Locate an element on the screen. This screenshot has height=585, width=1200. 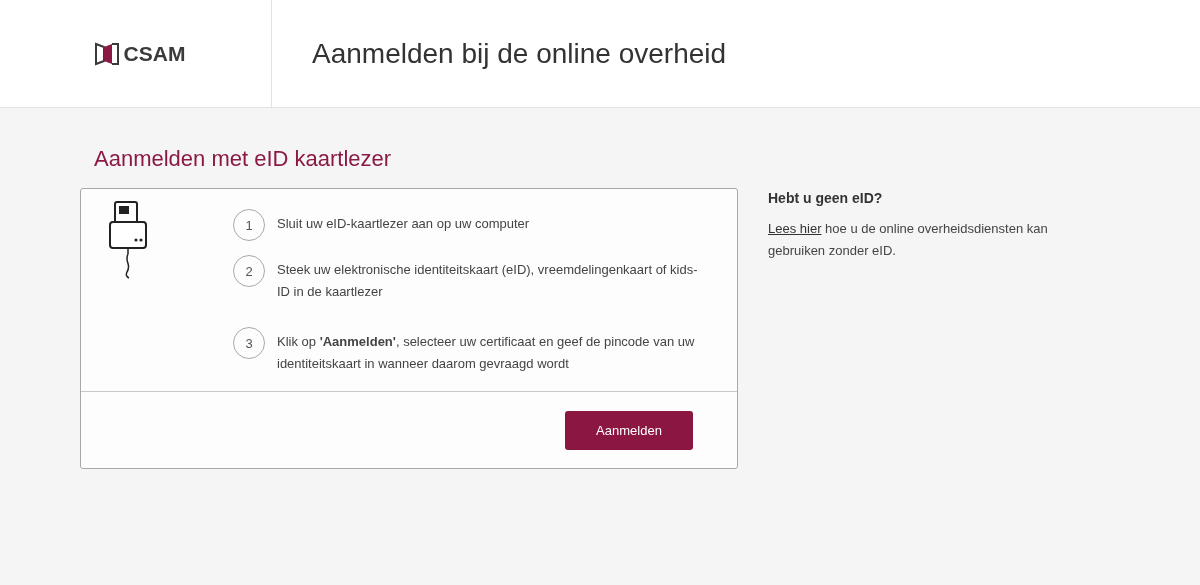
aside-text: Lees hier hoe u de online overheidsdiensten kan gebruiken zonder eID. is located at coordinates (908, 240).